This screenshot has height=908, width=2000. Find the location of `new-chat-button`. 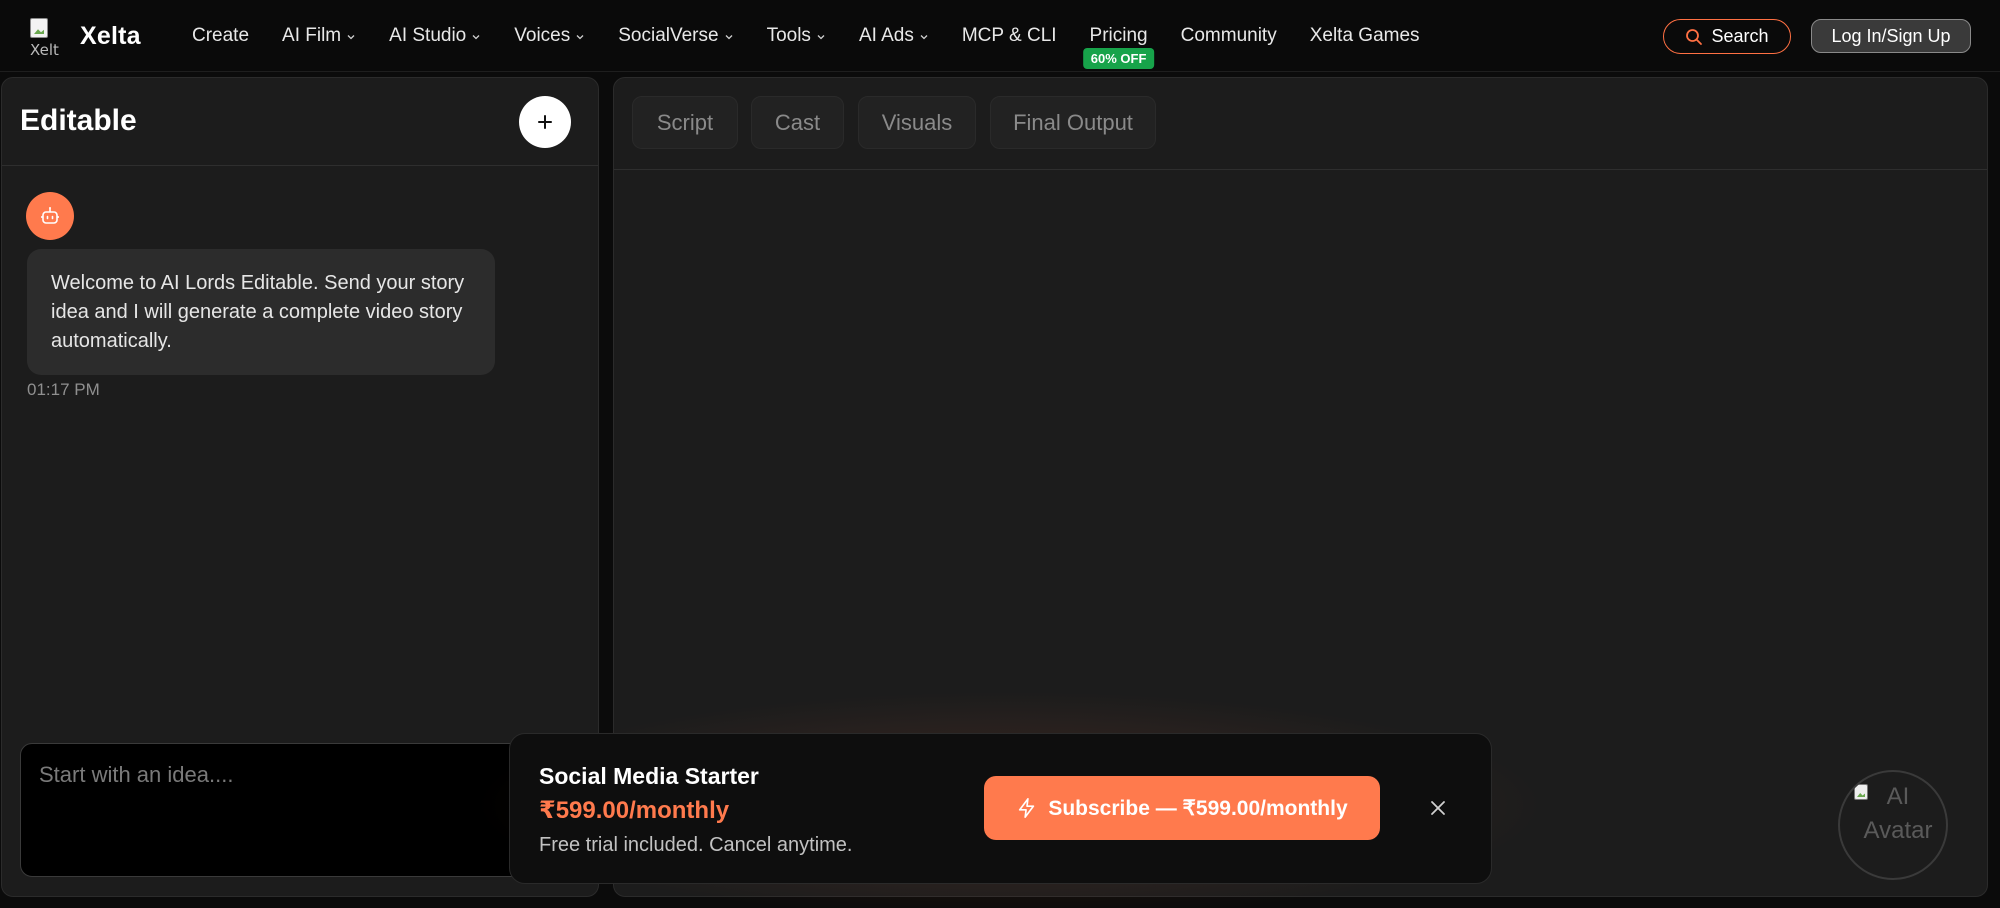

new-chat-button is located at coordinates (545, 122).